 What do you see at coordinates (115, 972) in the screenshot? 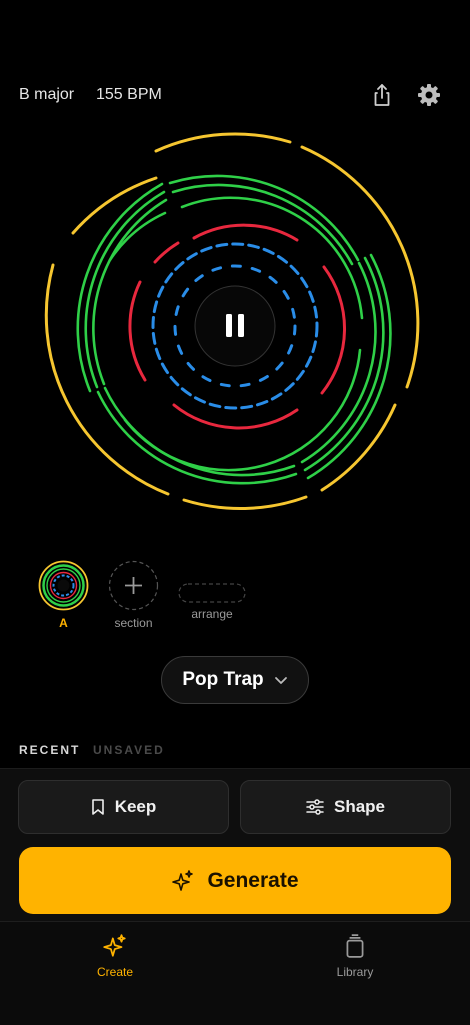
I see `nav-create-label: Create` at bounding box center [115, 972].